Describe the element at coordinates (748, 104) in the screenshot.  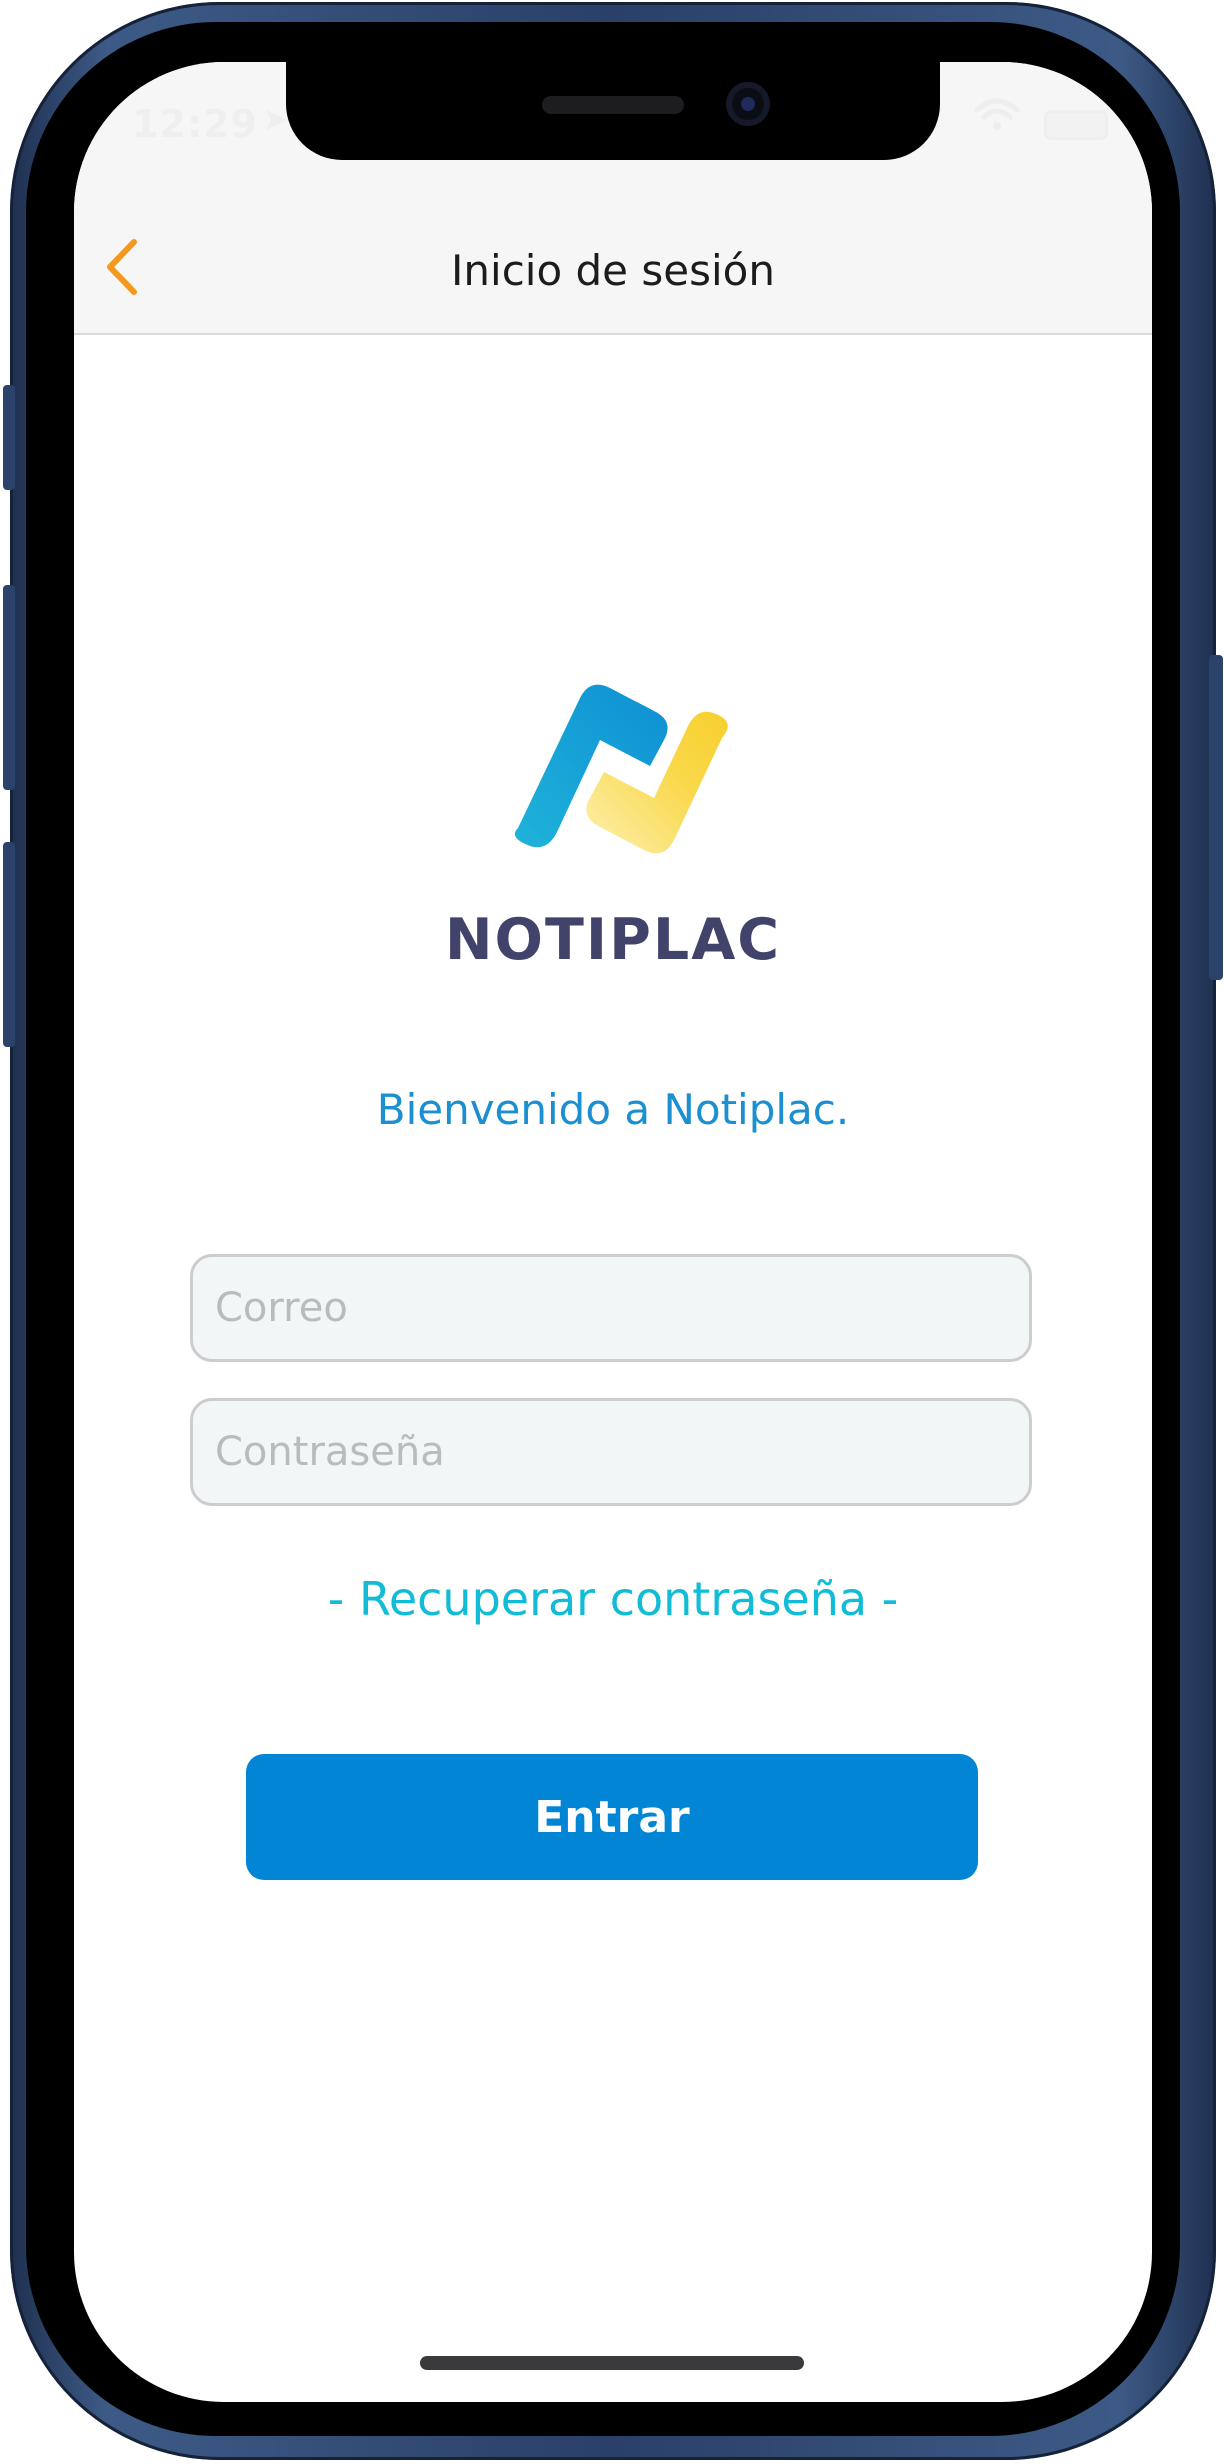
I see `front-camera` at that location.